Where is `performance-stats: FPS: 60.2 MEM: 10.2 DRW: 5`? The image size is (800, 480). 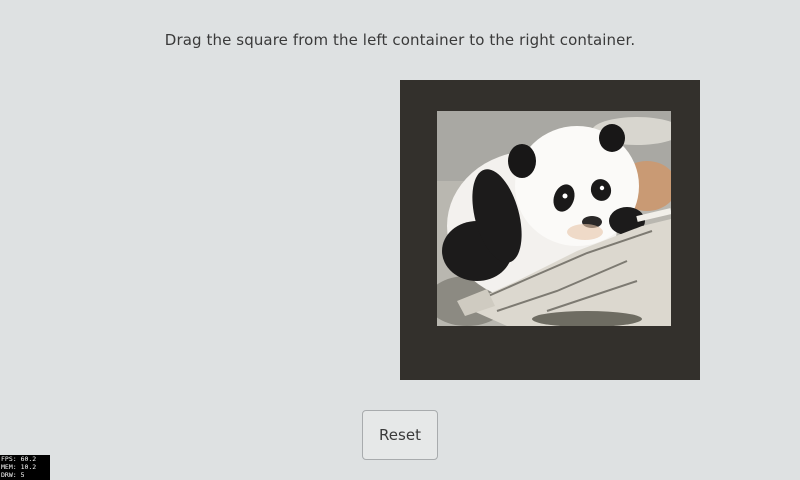
performance-stats: FPS: 60.2 MEM: 10.2 DRW: 5 is located at coordinates (25, 467).